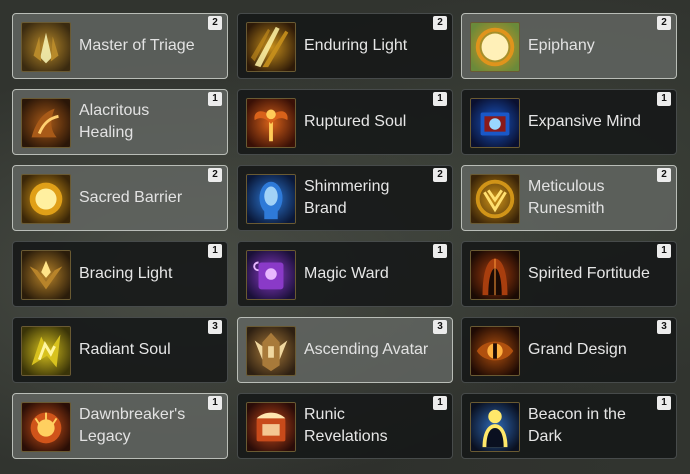 The height and width of the screenshot is (474, 690). Describe the element at coordinates (271, 199) in the screenshot. I see `spectral-face-icon` at that location.